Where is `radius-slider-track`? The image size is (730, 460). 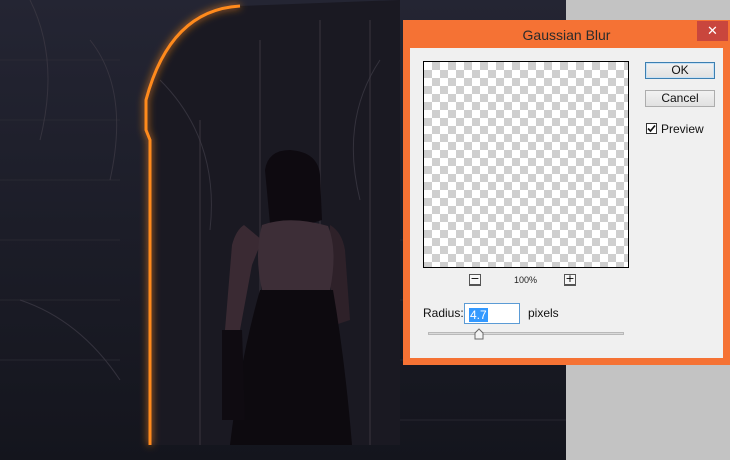
radius-slider-track is located at coordinates (526, 333).